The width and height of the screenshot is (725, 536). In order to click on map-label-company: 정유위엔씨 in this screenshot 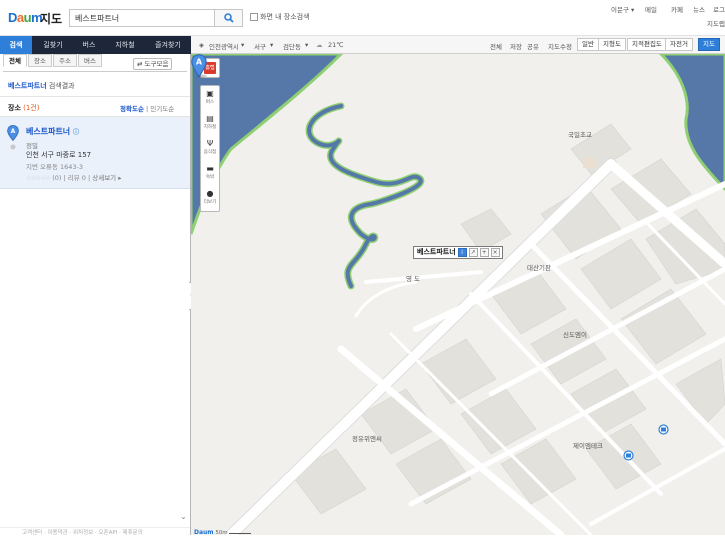, I will do `click(367, 438)`.